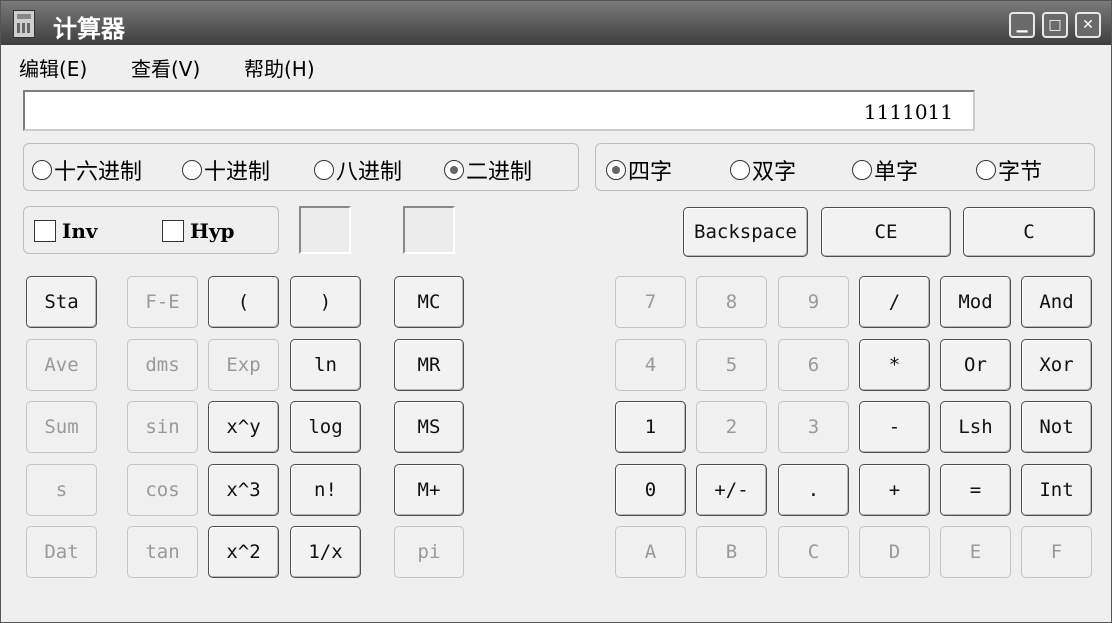  I want to click on radio-dec-label: 十进制, so click(237, 172).